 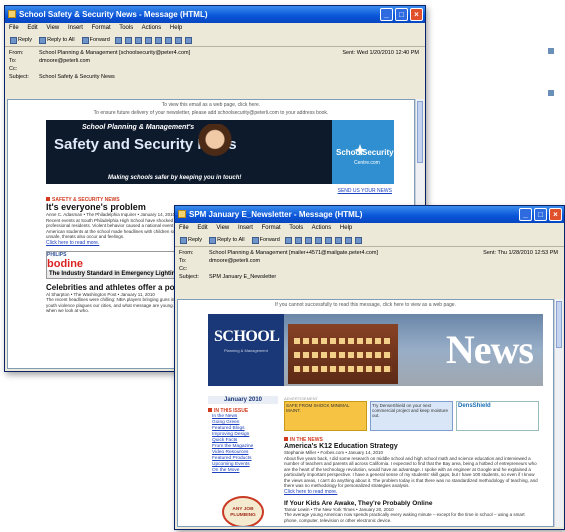 What do you see at coordinates (138, 127) in the screenshot?
I see `banner-magazine: School Planning & Management's` at bounding box center [138, 127].